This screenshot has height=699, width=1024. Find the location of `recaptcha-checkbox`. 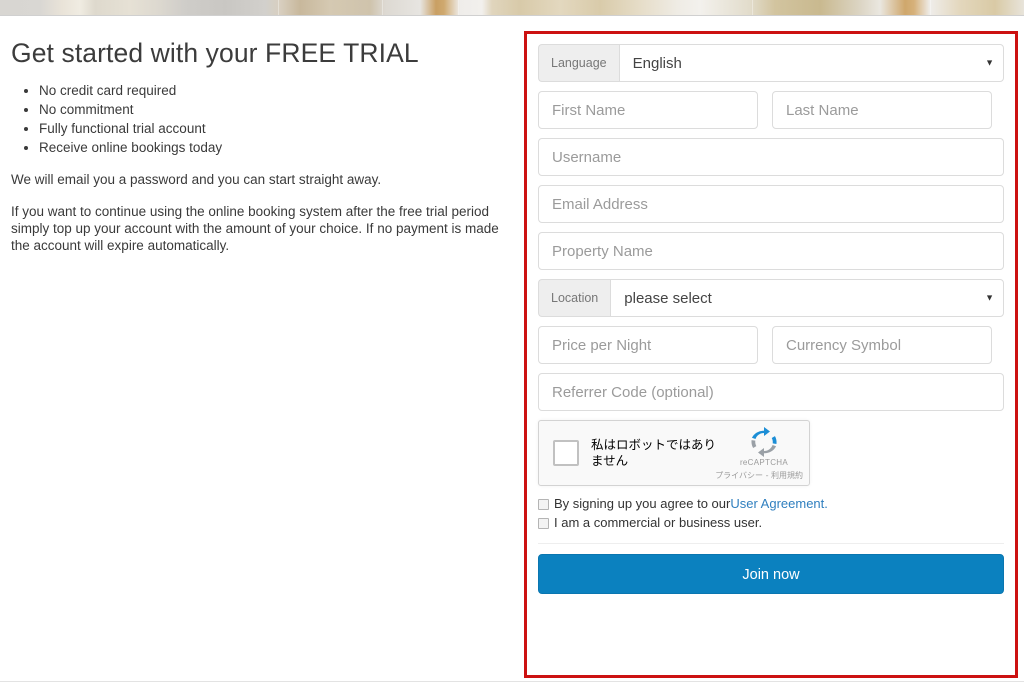

recaptcha-checkbox is located at coordinates (566, 453).